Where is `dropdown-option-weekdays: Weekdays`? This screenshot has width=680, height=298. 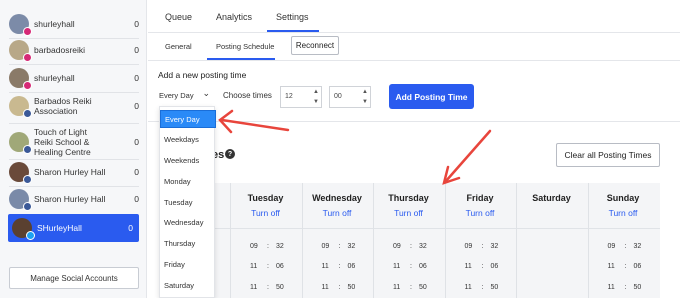
dropdown-option-weekdays: Weekdays is located at coordinates (188, 139).